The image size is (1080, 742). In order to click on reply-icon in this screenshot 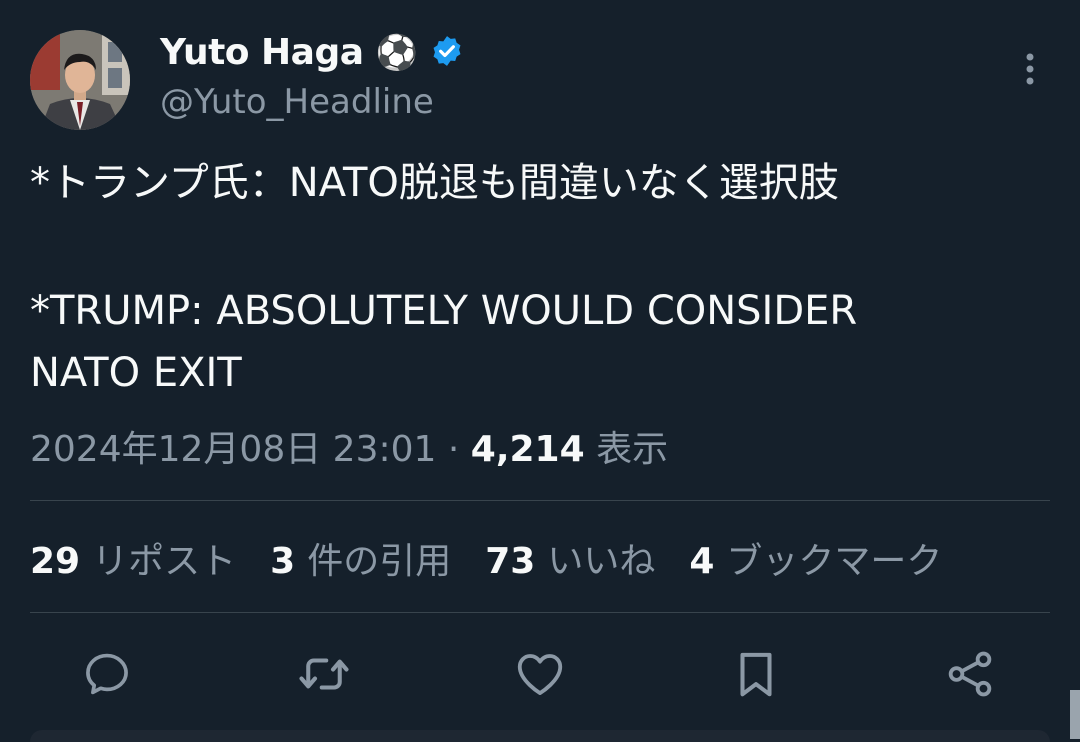, I will do `click(107, 674)`.